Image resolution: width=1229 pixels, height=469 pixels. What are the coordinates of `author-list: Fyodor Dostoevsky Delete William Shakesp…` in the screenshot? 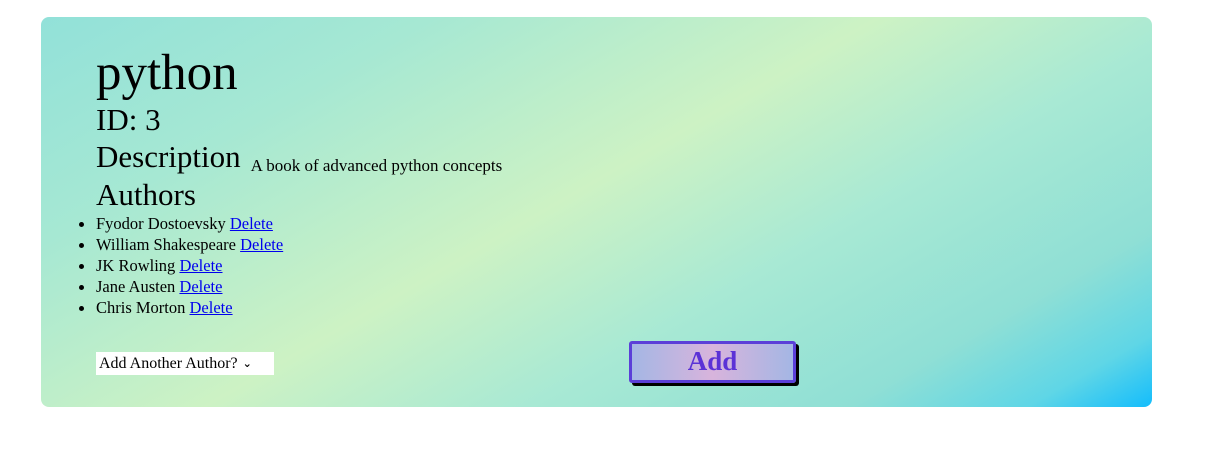 It's located at (180, 265).